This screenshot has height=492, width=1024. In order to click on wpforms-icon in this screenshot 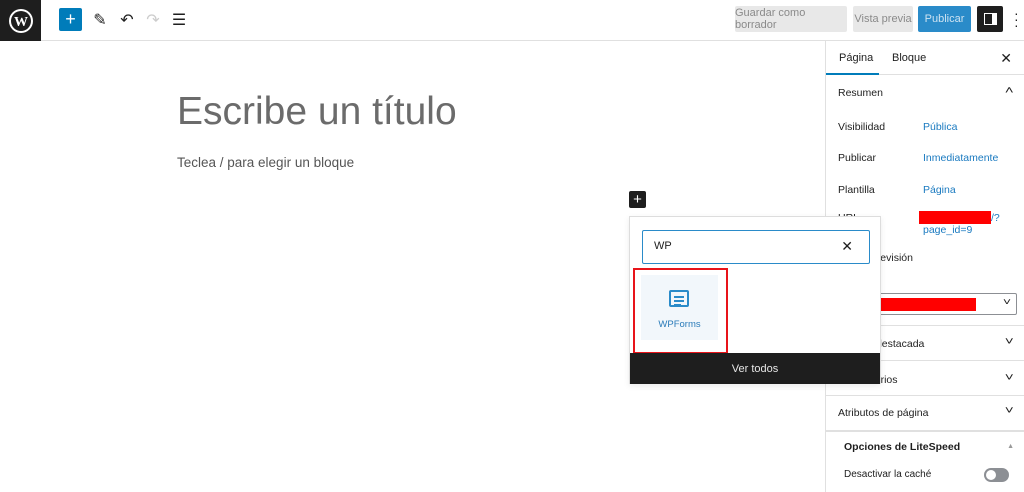, I will do `click(679, 298)`.